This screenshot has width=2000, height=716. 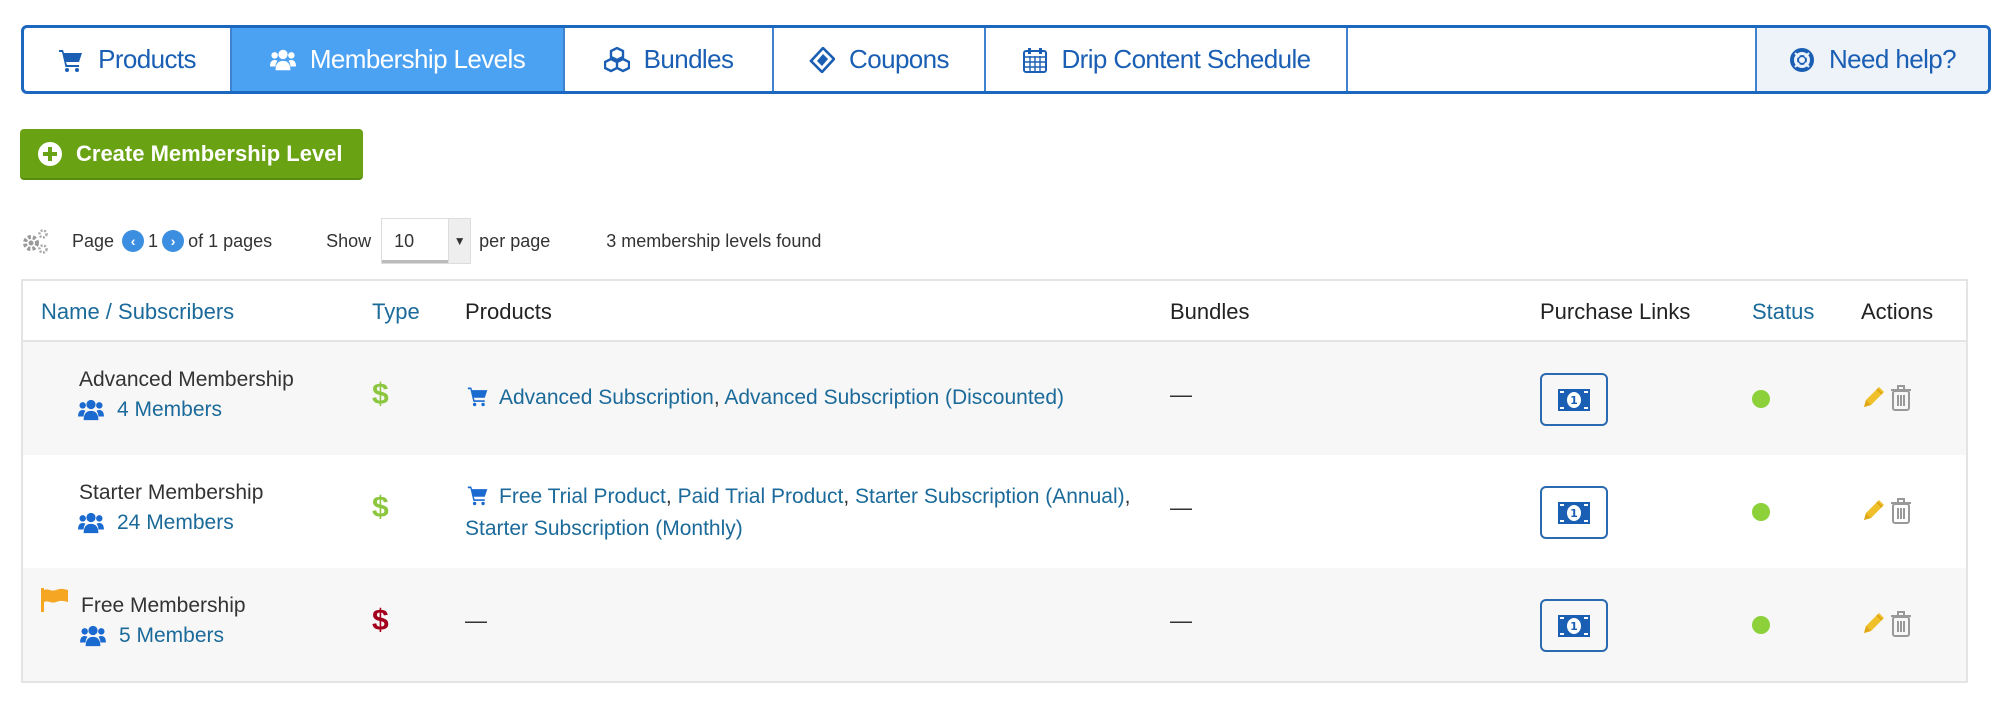 I want to click on default-level-flag-icon, so click(x=54, y=600).